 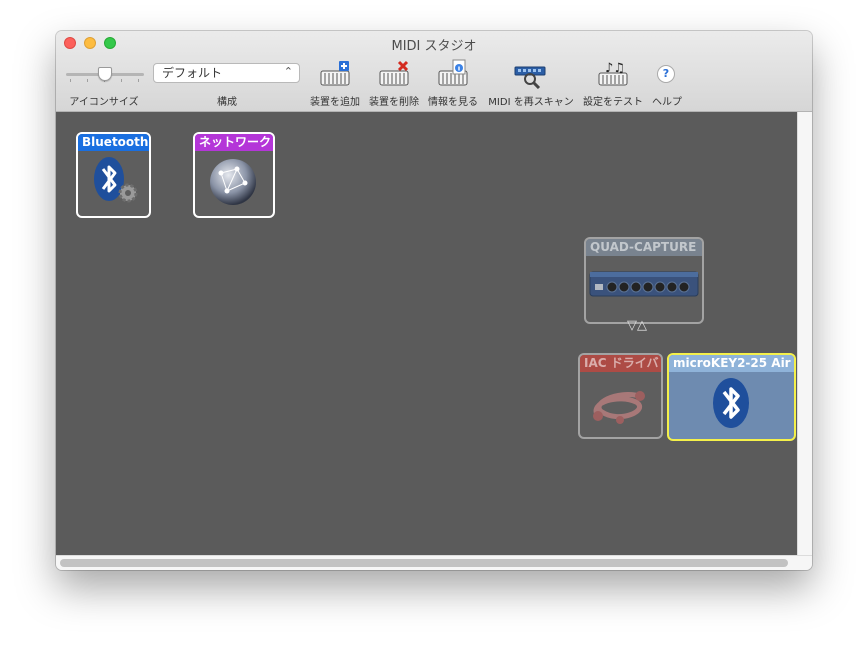 I want to click on updown-chevron-icon: ⌃, so click(x=288, y=71).